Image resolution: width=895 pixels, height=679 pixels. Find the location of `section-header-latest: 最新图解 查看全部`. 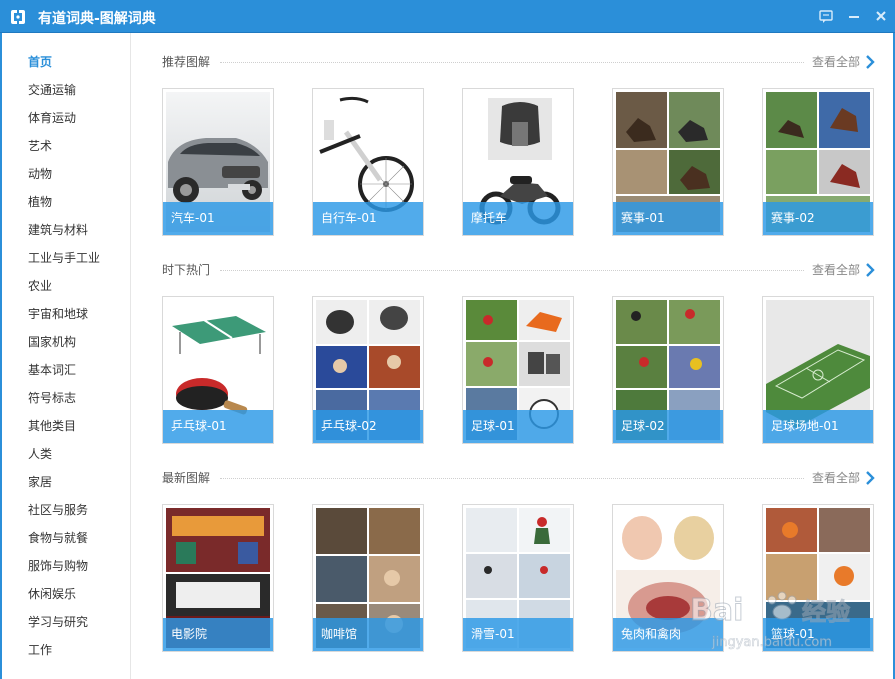

section-header-latest: 最新图解 查看全部 is located at coordinates (519, 478).